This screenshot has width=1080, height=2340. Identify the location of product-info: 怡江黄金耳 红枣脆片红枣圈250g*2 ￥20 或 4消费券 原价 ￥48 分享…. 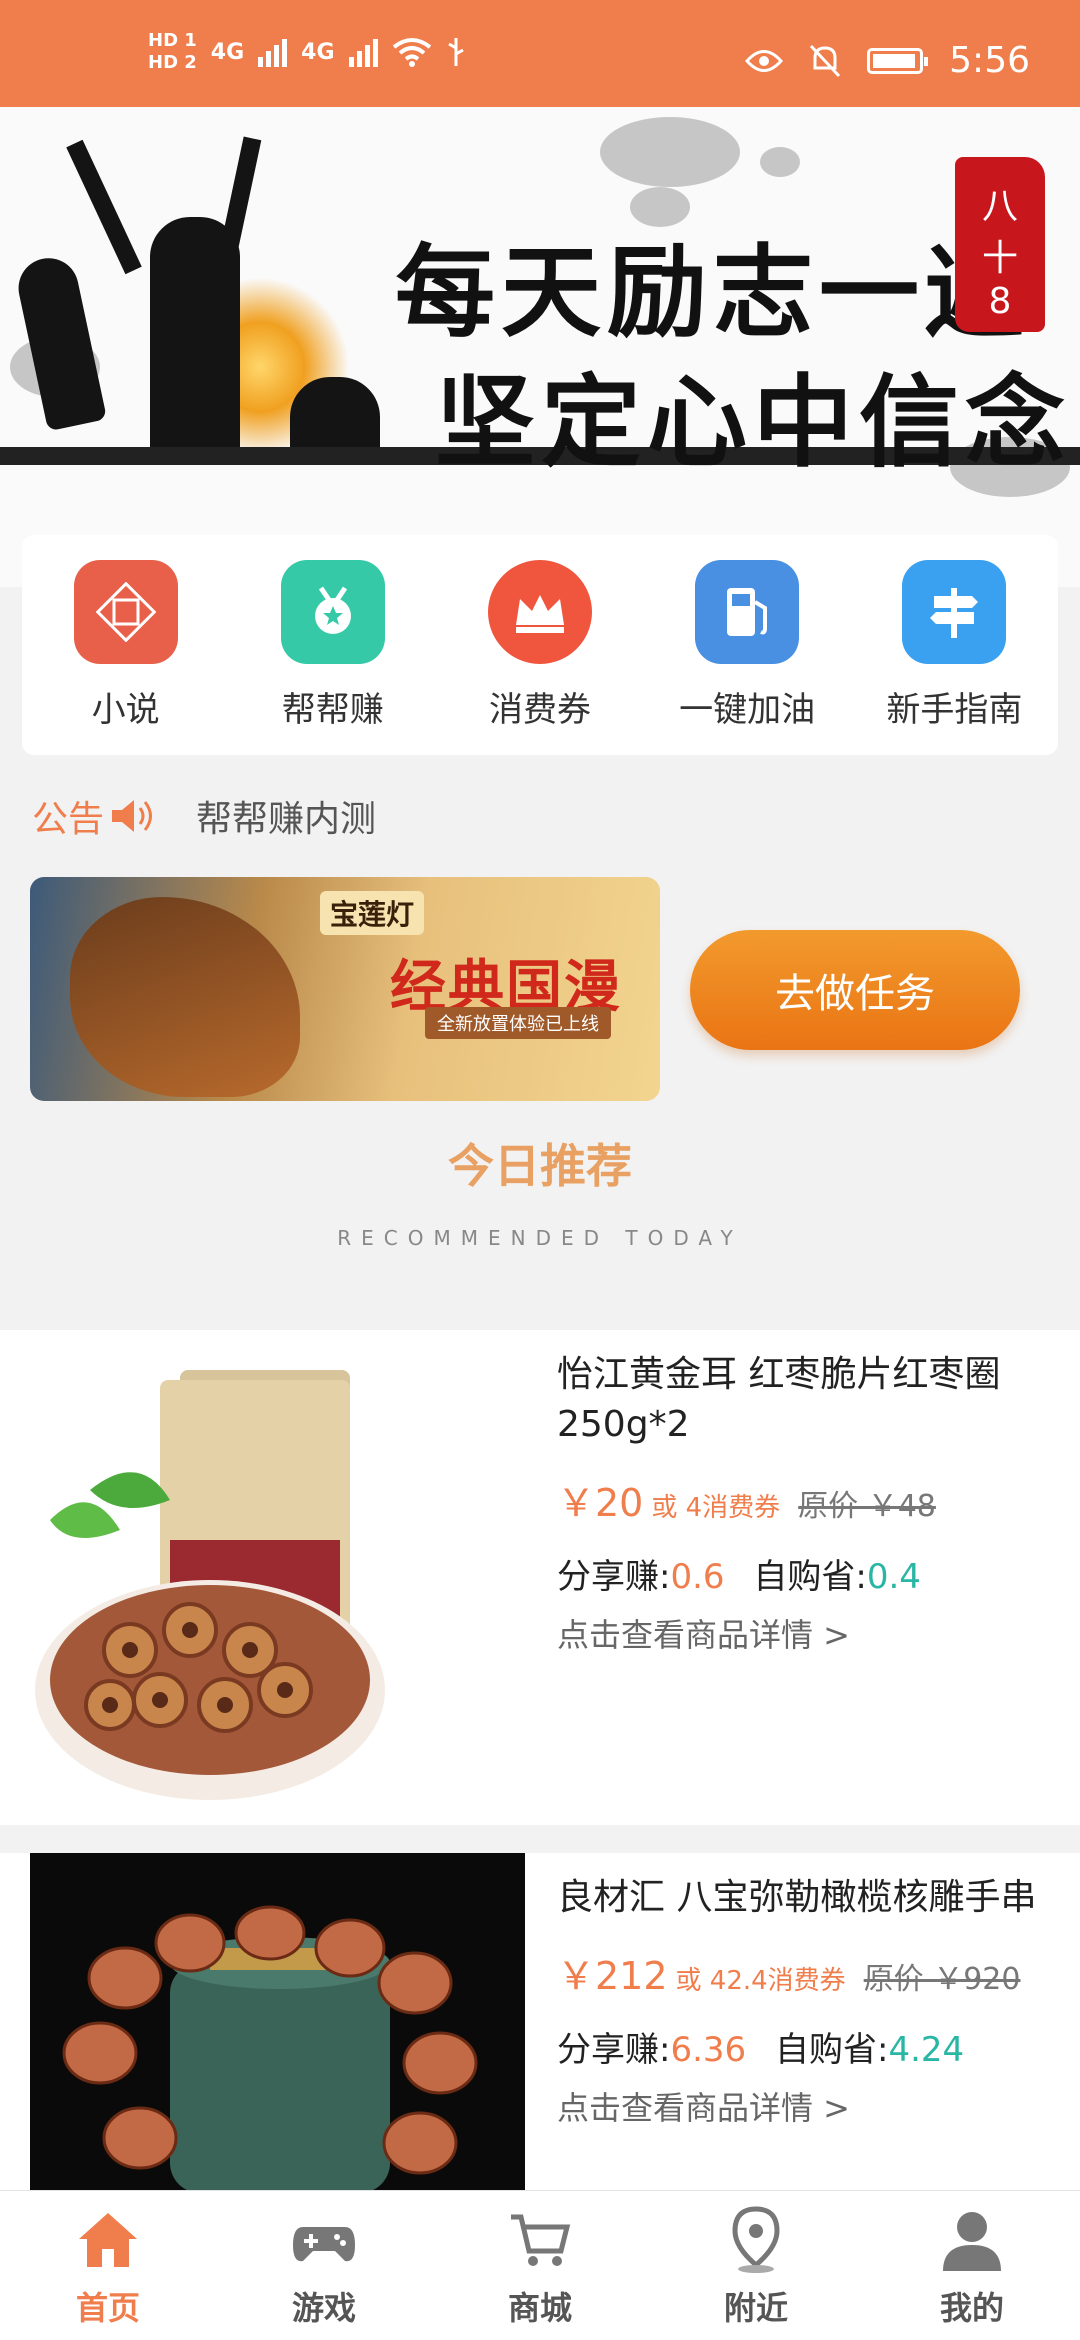
(814, 1503).